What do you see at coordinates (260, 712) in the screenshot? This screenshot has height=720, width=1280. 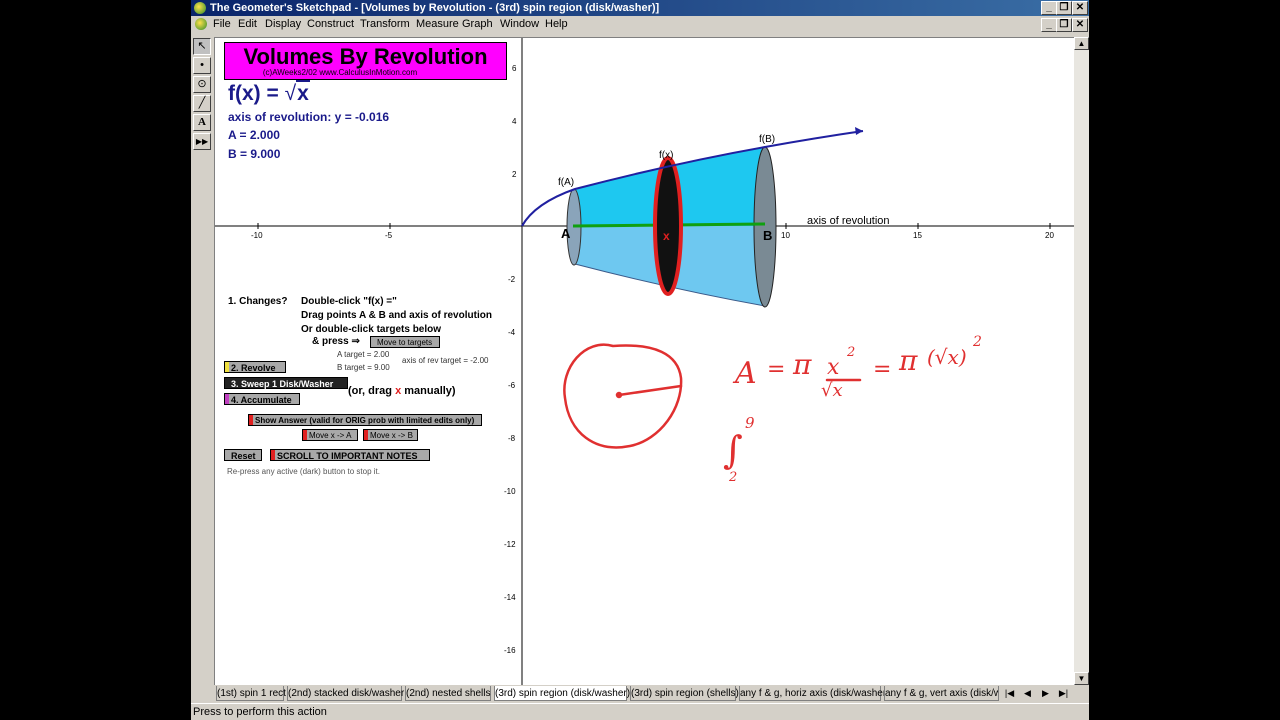 I see `status-text: Press to perform this action` at bounding box center [260, 712].